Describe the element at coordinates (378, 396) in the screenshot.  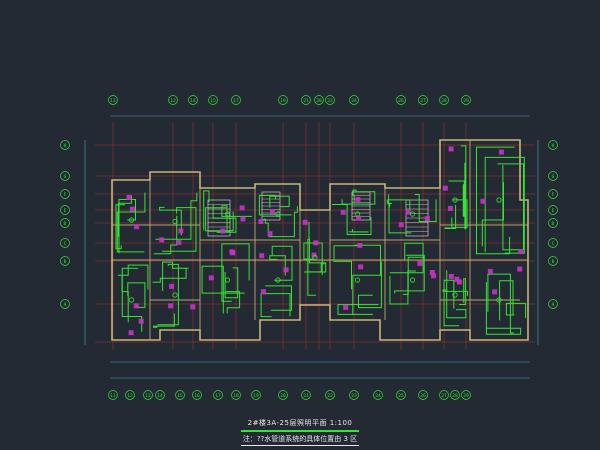
I see `axis-bubble-bottom-label: 24` at that location.